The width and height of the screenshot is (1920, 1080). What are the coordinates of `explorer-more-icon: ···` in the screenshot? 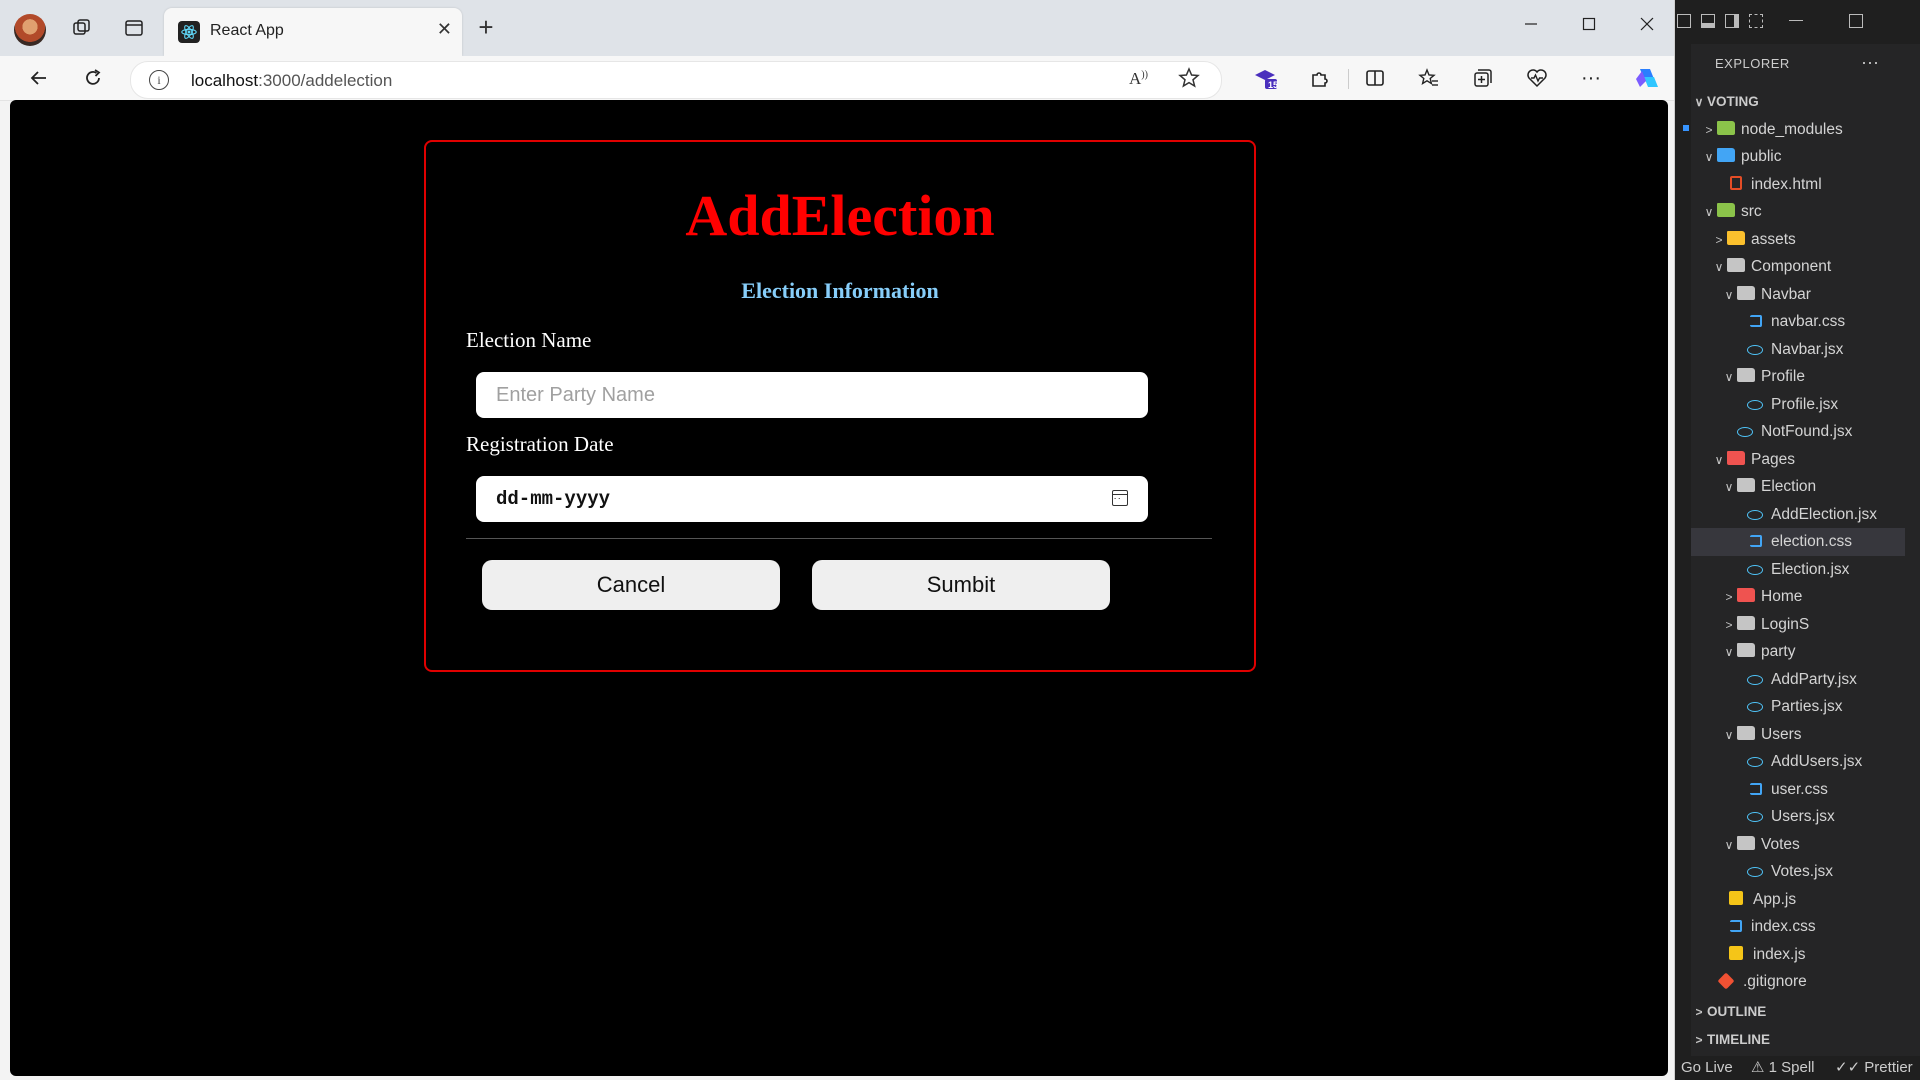 It's located at (1870, 62).